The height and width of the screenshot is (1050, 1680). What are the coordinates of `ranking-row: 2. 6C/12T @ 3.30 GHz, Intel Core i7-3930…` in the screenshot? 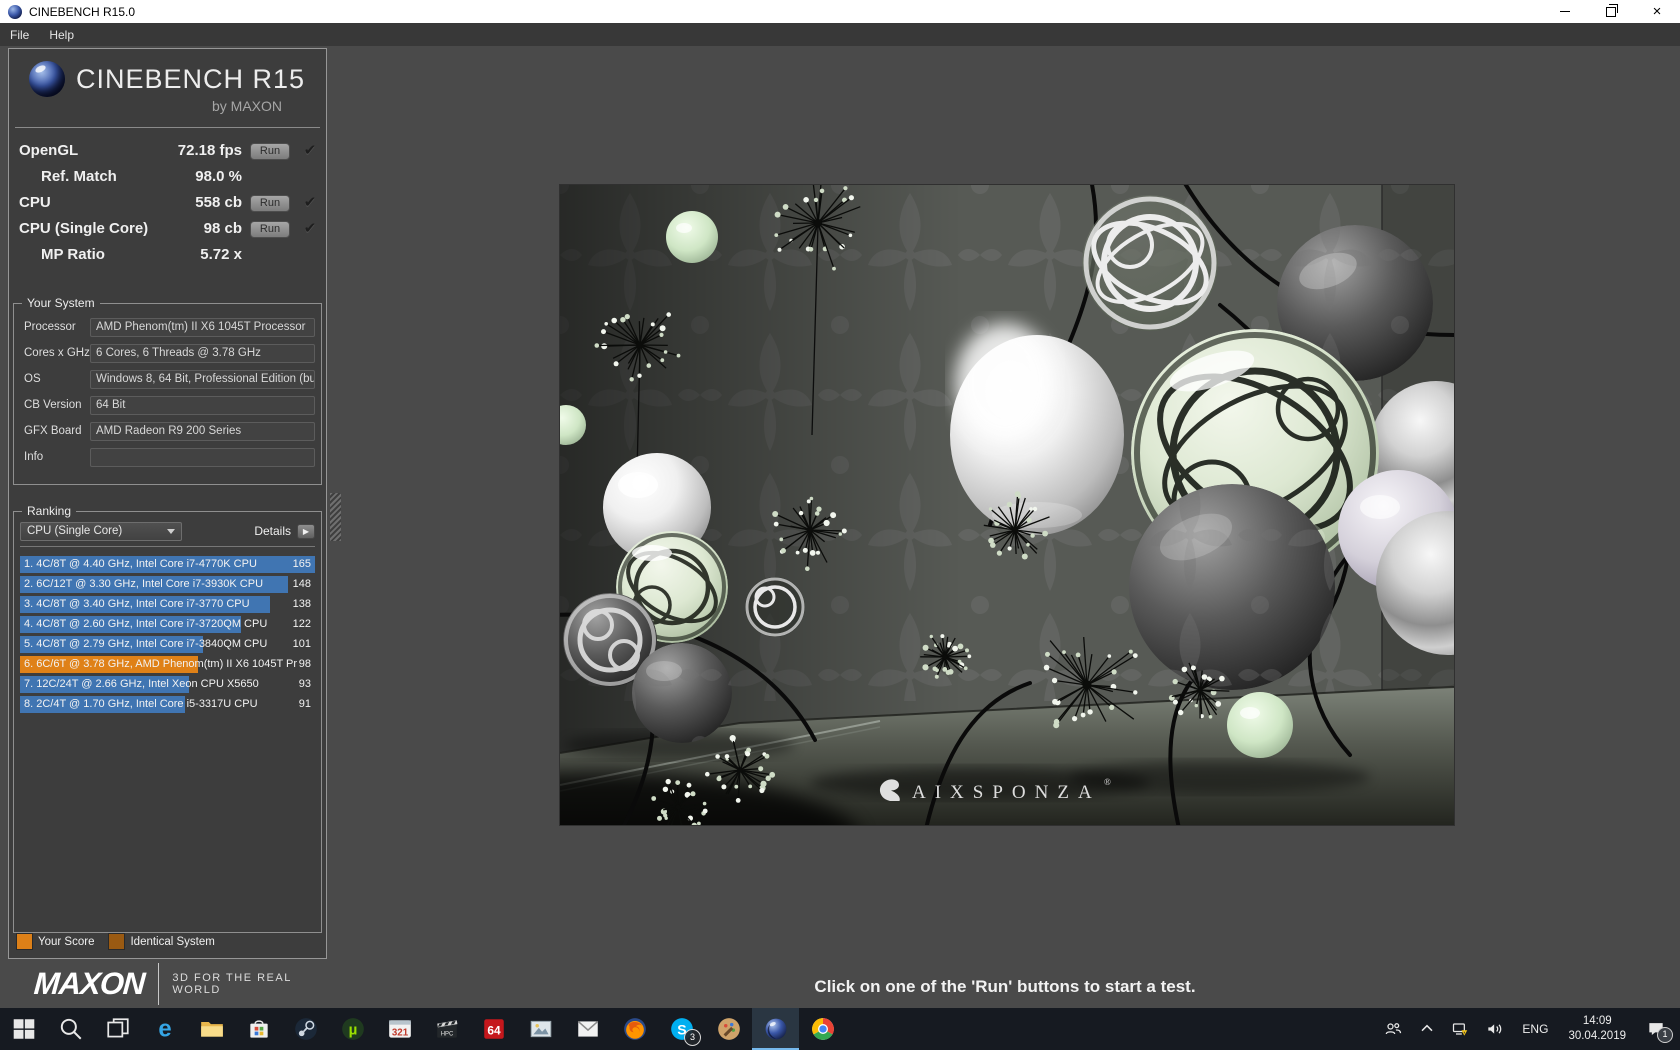 It's located at (167, 584).